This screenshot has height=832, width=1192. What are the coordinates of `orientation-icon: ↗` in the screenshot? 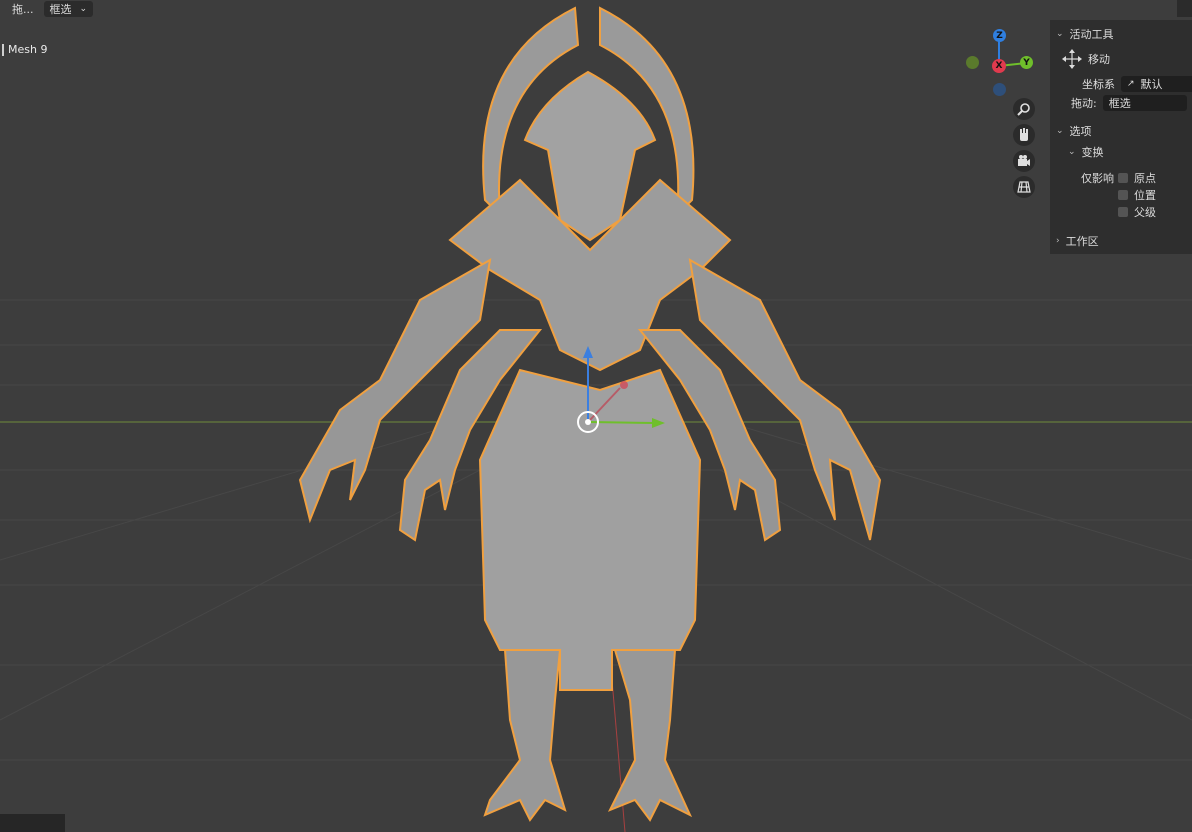 It's located at (1131, 84).